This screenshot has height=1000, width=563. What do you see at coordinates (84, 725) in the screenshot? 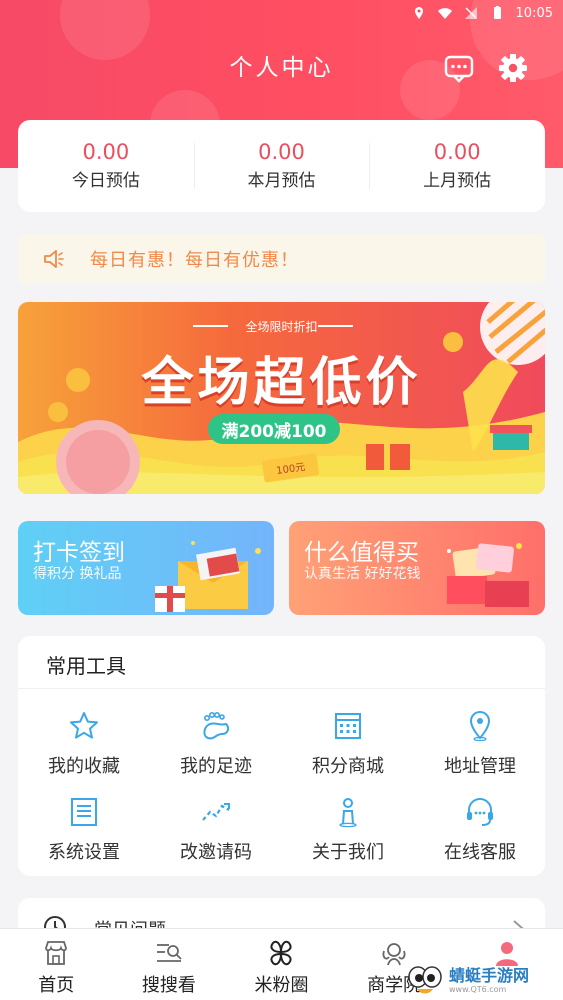
I see `star-icon` at bounding box center [84, 725].